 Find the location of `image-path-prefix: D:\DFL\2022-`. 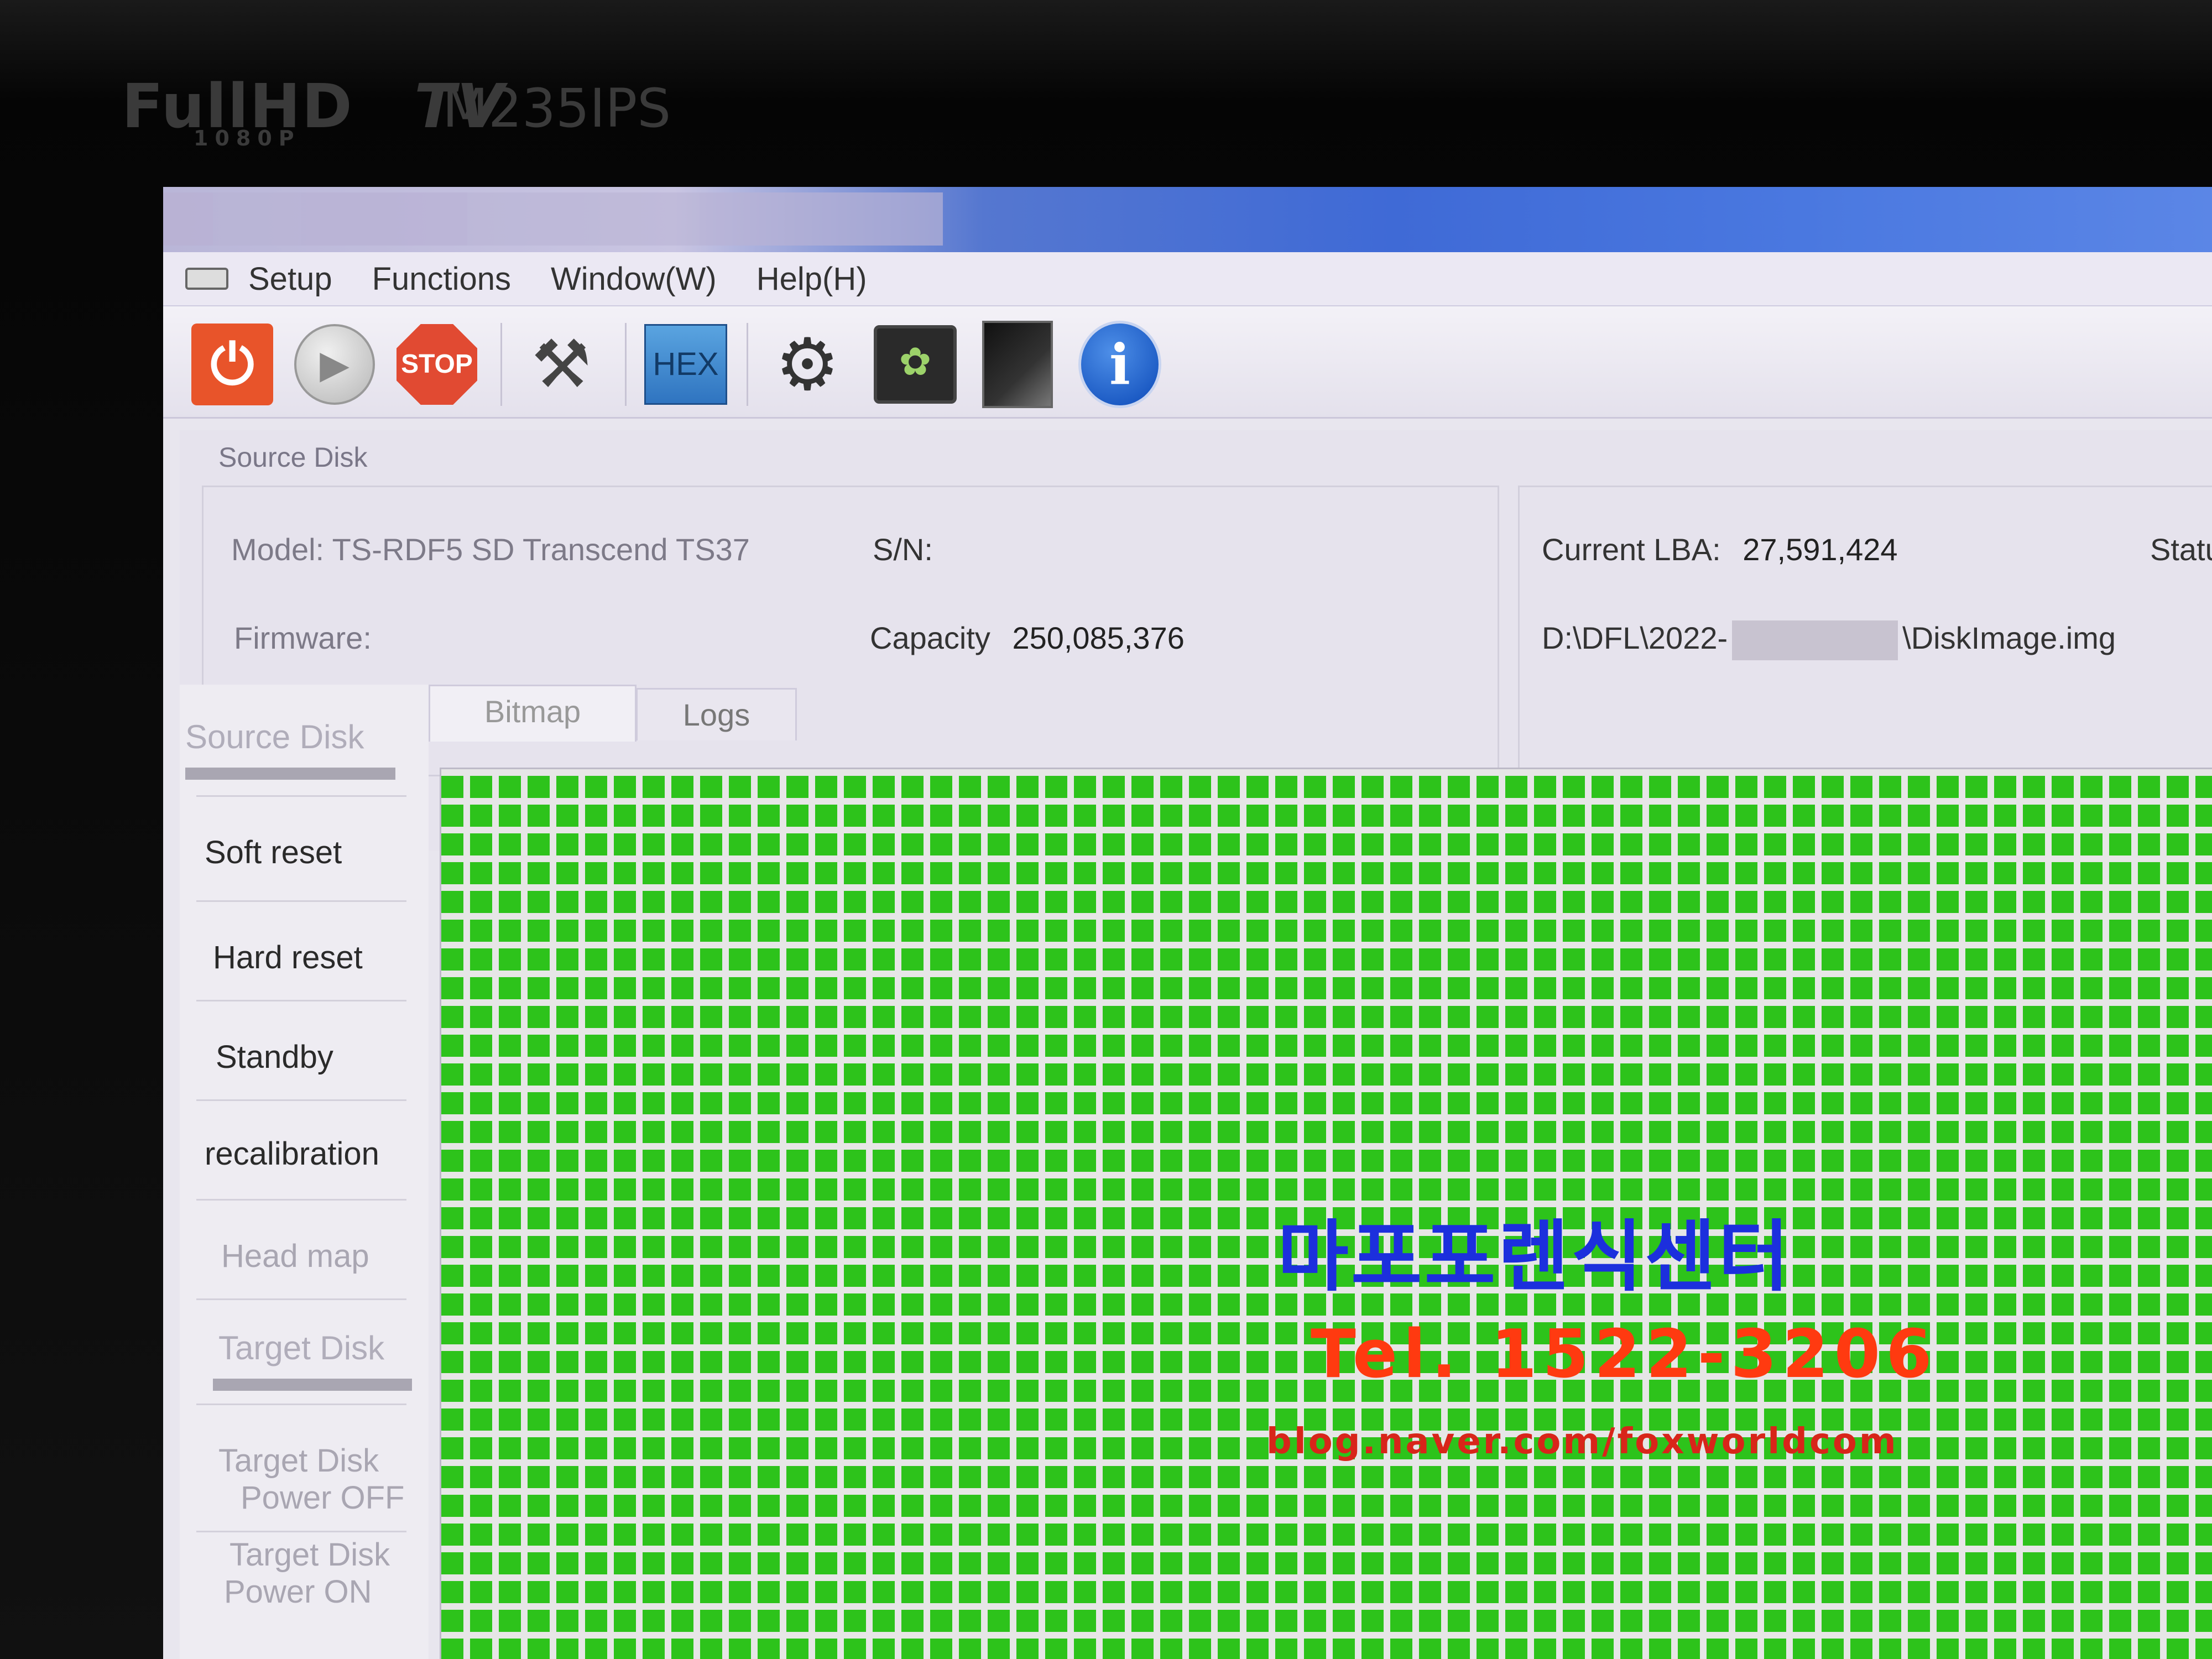

image-path-prefix: D:\DFL\2022- is located at coordinates (1635, 638).